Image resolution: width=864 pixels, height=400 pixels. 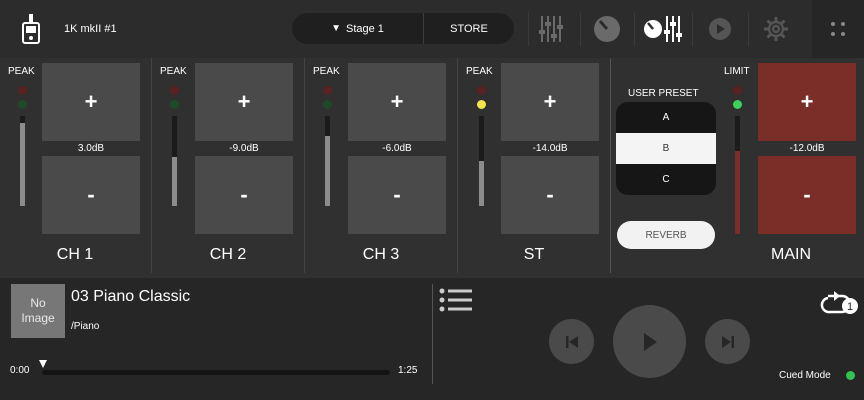 I want to click on fader-ch2: + -9.0dB -, so click(x=244, y=148).